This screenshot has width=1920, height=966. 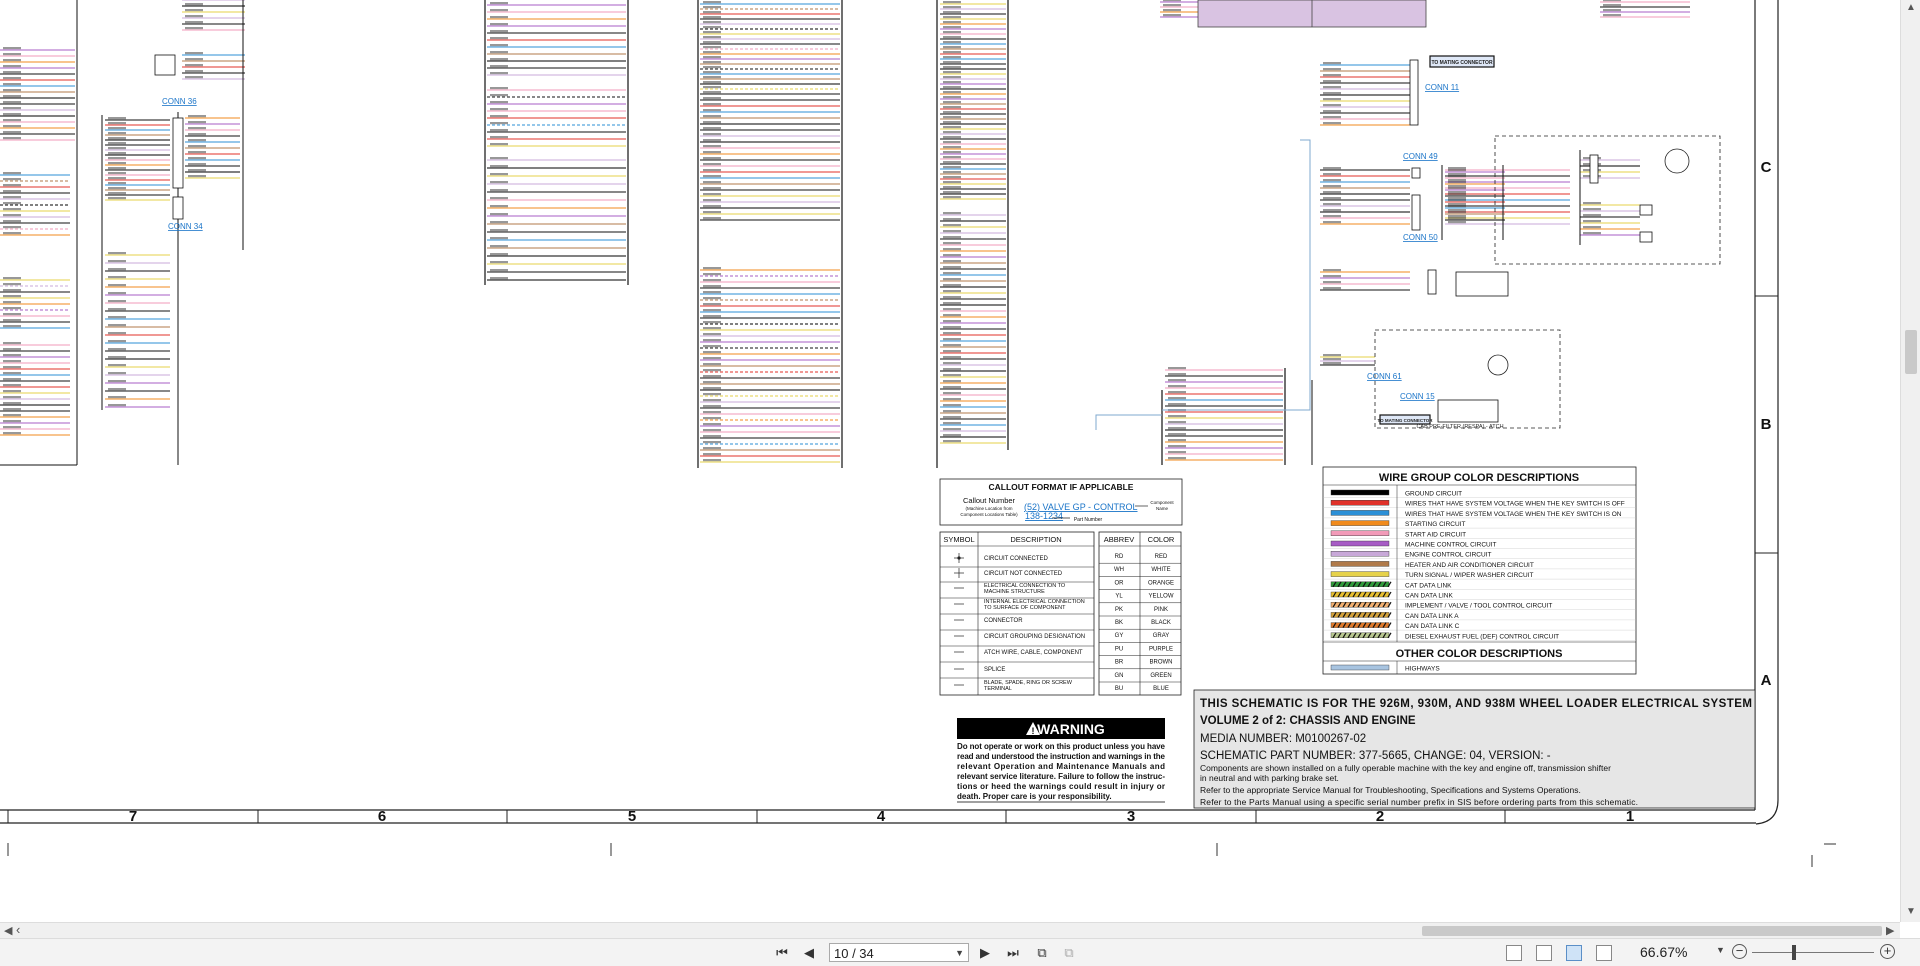 What do you see at coordinates (133, 816) in the screenshot?
I see `col-label-7: 7` at bounding box center [133, 816].